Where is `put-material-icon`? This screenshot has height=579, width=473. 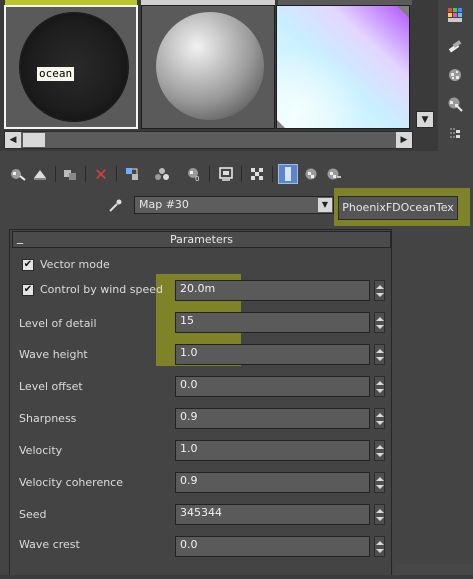 put-material-icon is located at coordinates (40, 174).